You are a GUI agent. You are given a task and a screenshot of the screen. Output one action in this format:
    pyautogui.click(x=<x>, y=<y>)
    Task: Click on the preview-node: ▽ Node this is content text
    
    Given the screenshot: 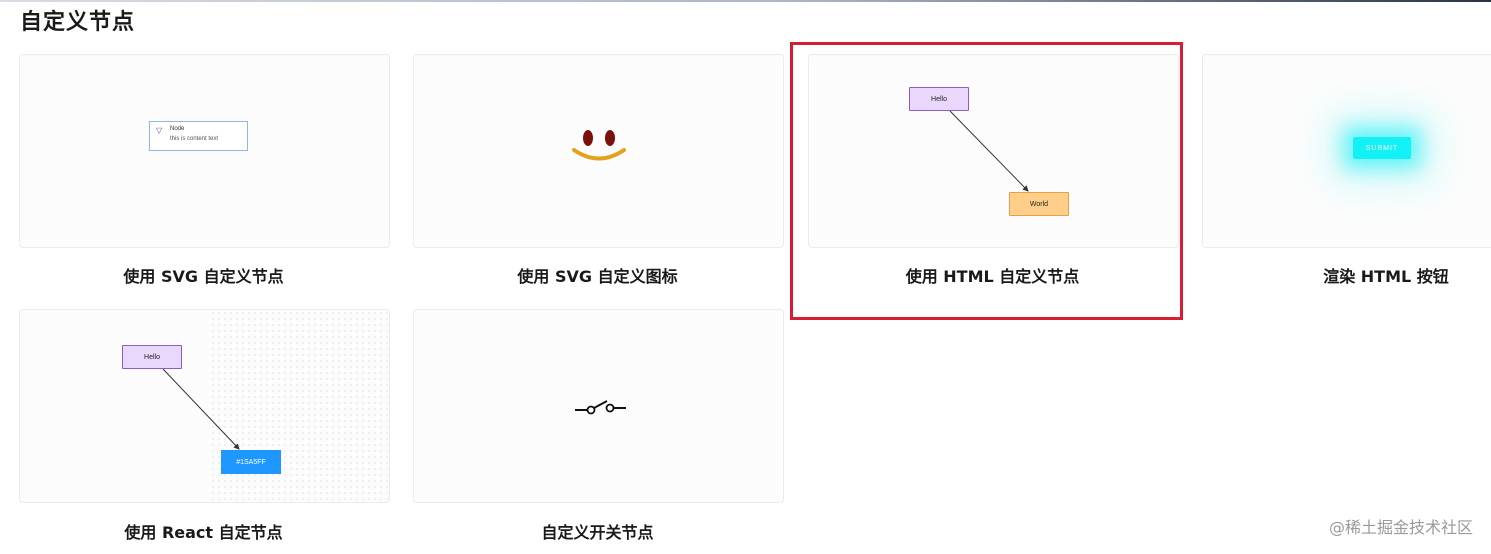 What is the action you would take?
    pyautogui.click(x=198, y=136)
    